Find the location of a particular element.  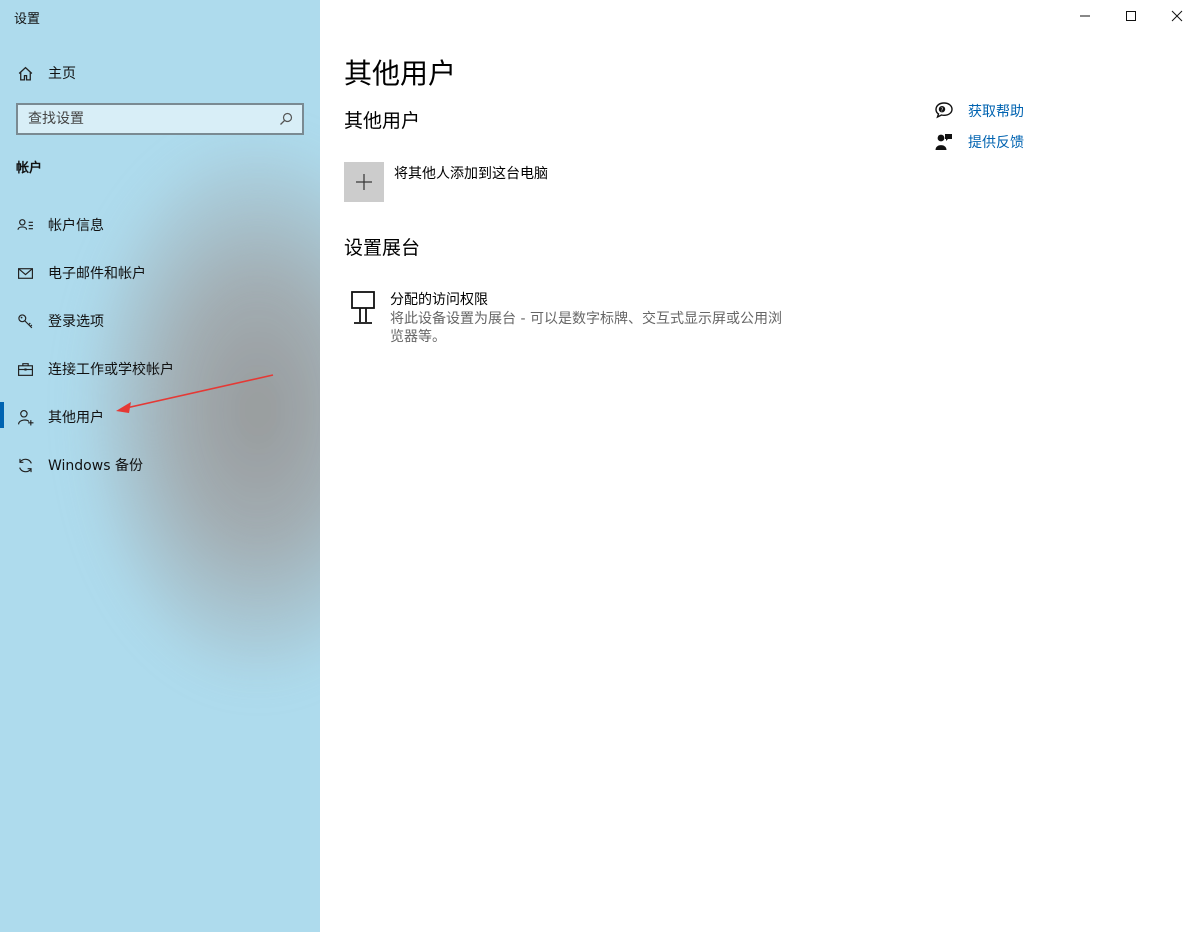

sync-icon is located at coordinates (25, 465).